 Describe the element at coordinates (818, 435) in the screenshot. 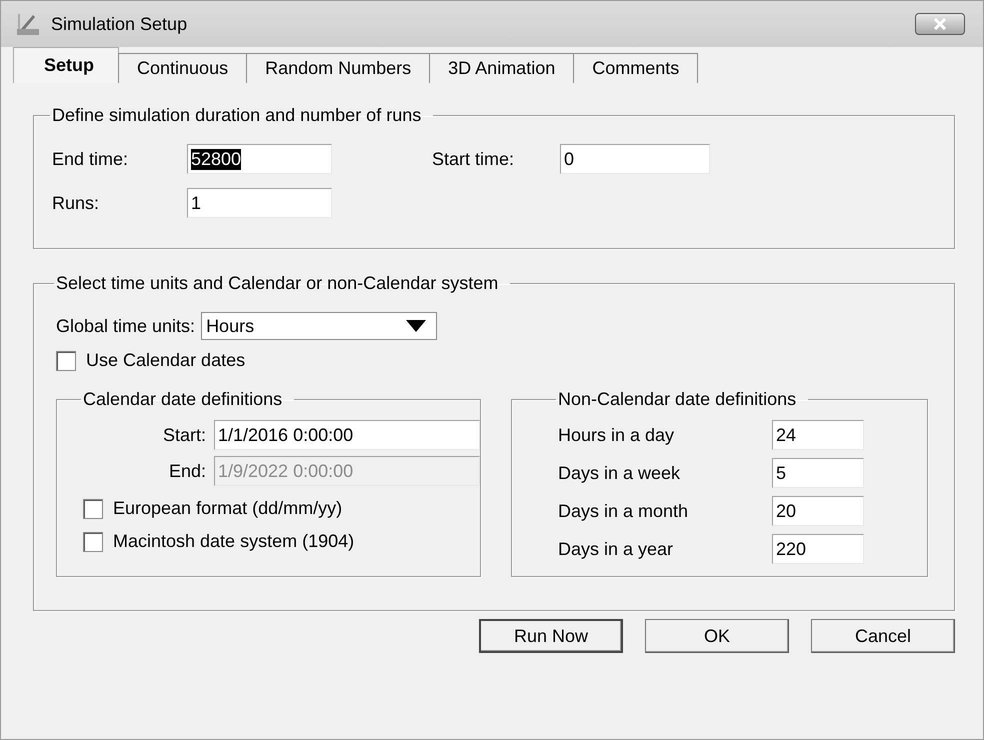

I see `number-field: 24` at that location.